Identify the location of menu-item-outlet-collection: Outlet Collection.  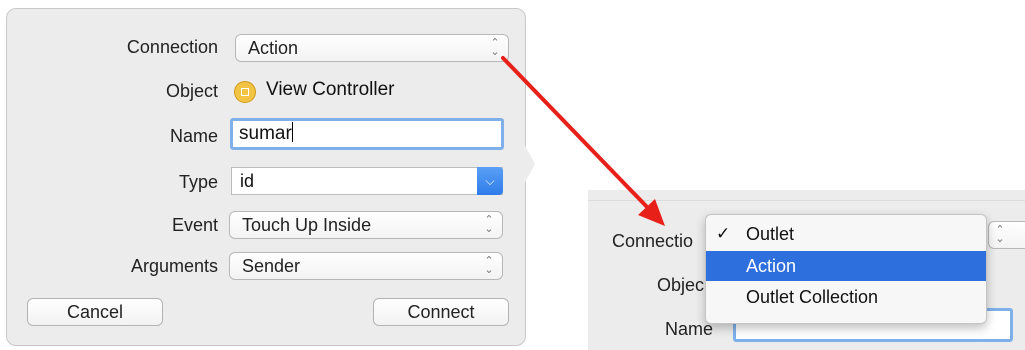
(846, 297).